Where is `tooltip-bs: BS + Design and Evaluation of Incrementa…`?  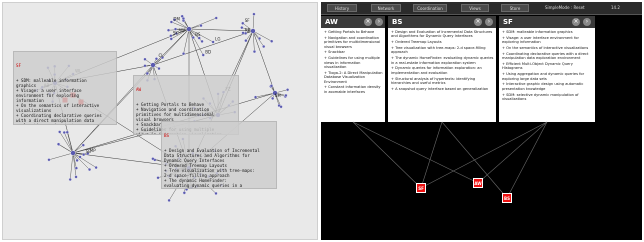 tooltip-bs: BS + Design and Evaluation of Incrementa… is located at coordinates (219, 155).